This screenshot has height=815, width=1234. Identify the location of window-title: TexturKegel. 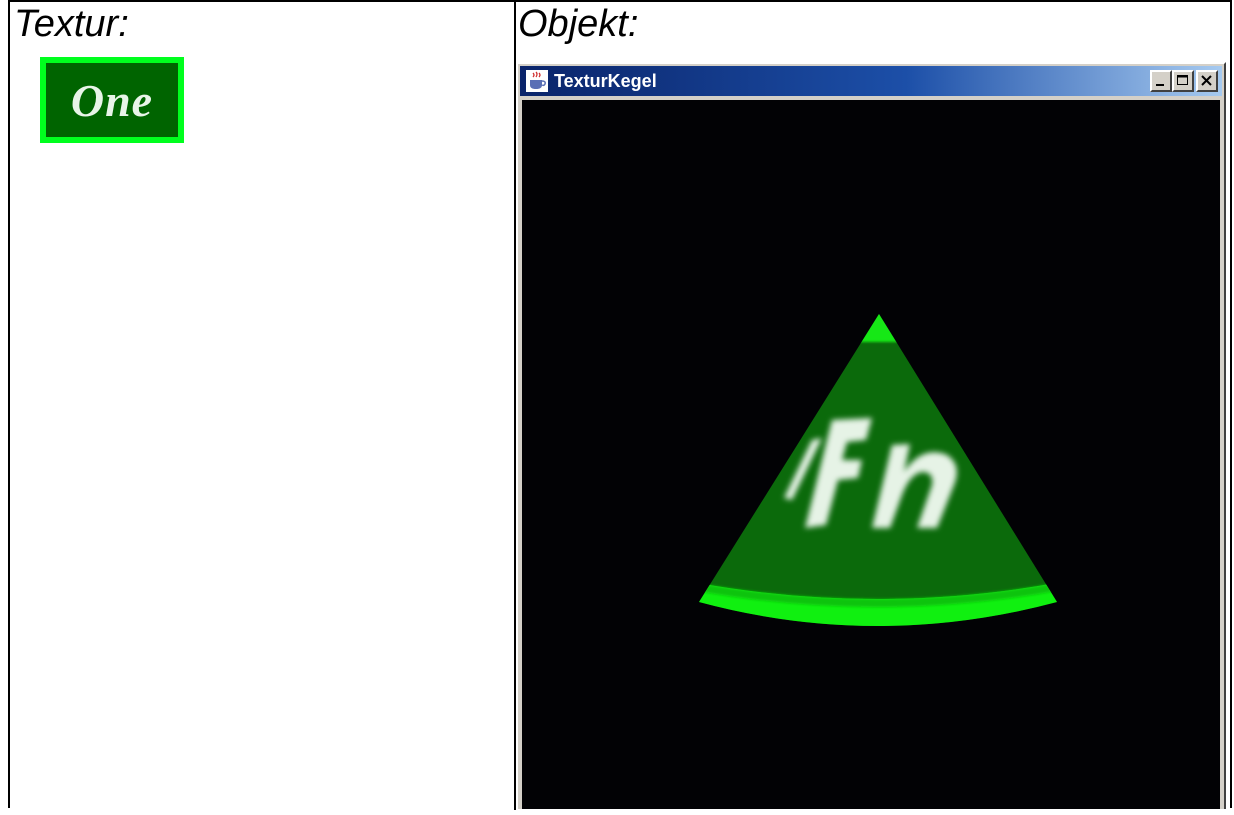
(605, 81).